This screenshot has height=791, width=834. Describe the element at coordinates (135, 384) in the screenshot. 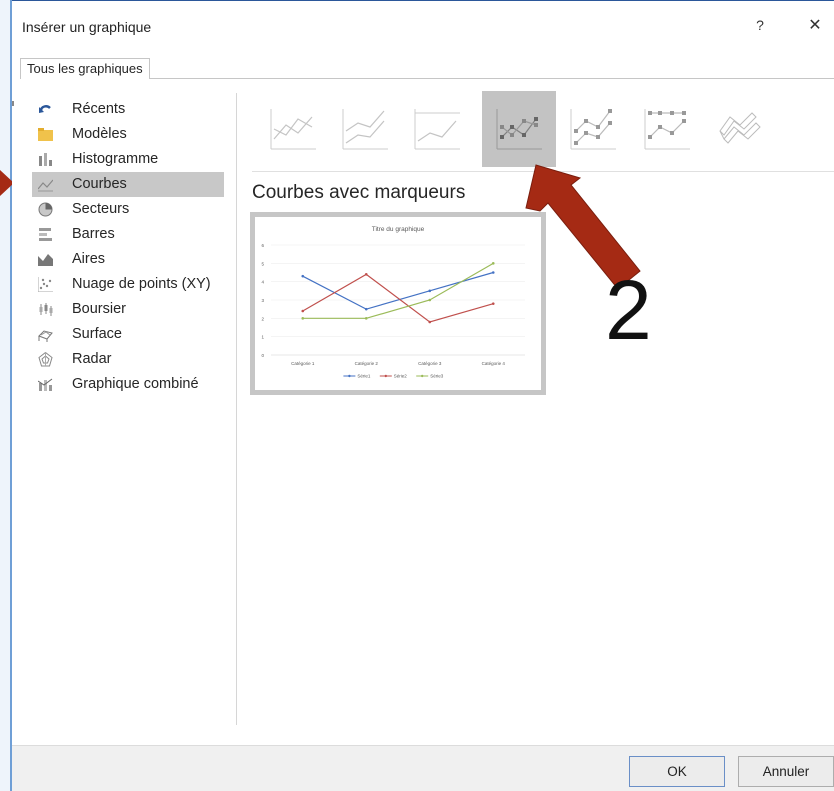

I see `sidebar-item-label: Graphique combiné` at that location.